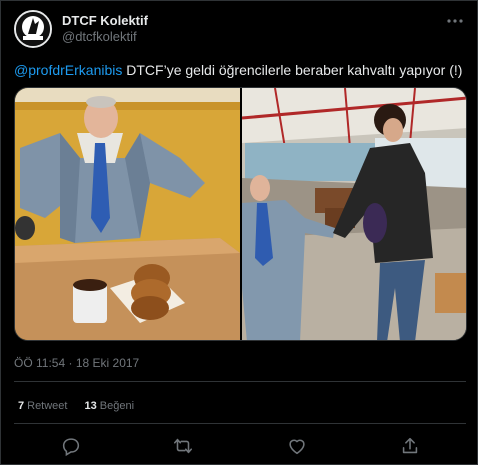  I want to click on dtcf-logo-icon, so click(33, 29).